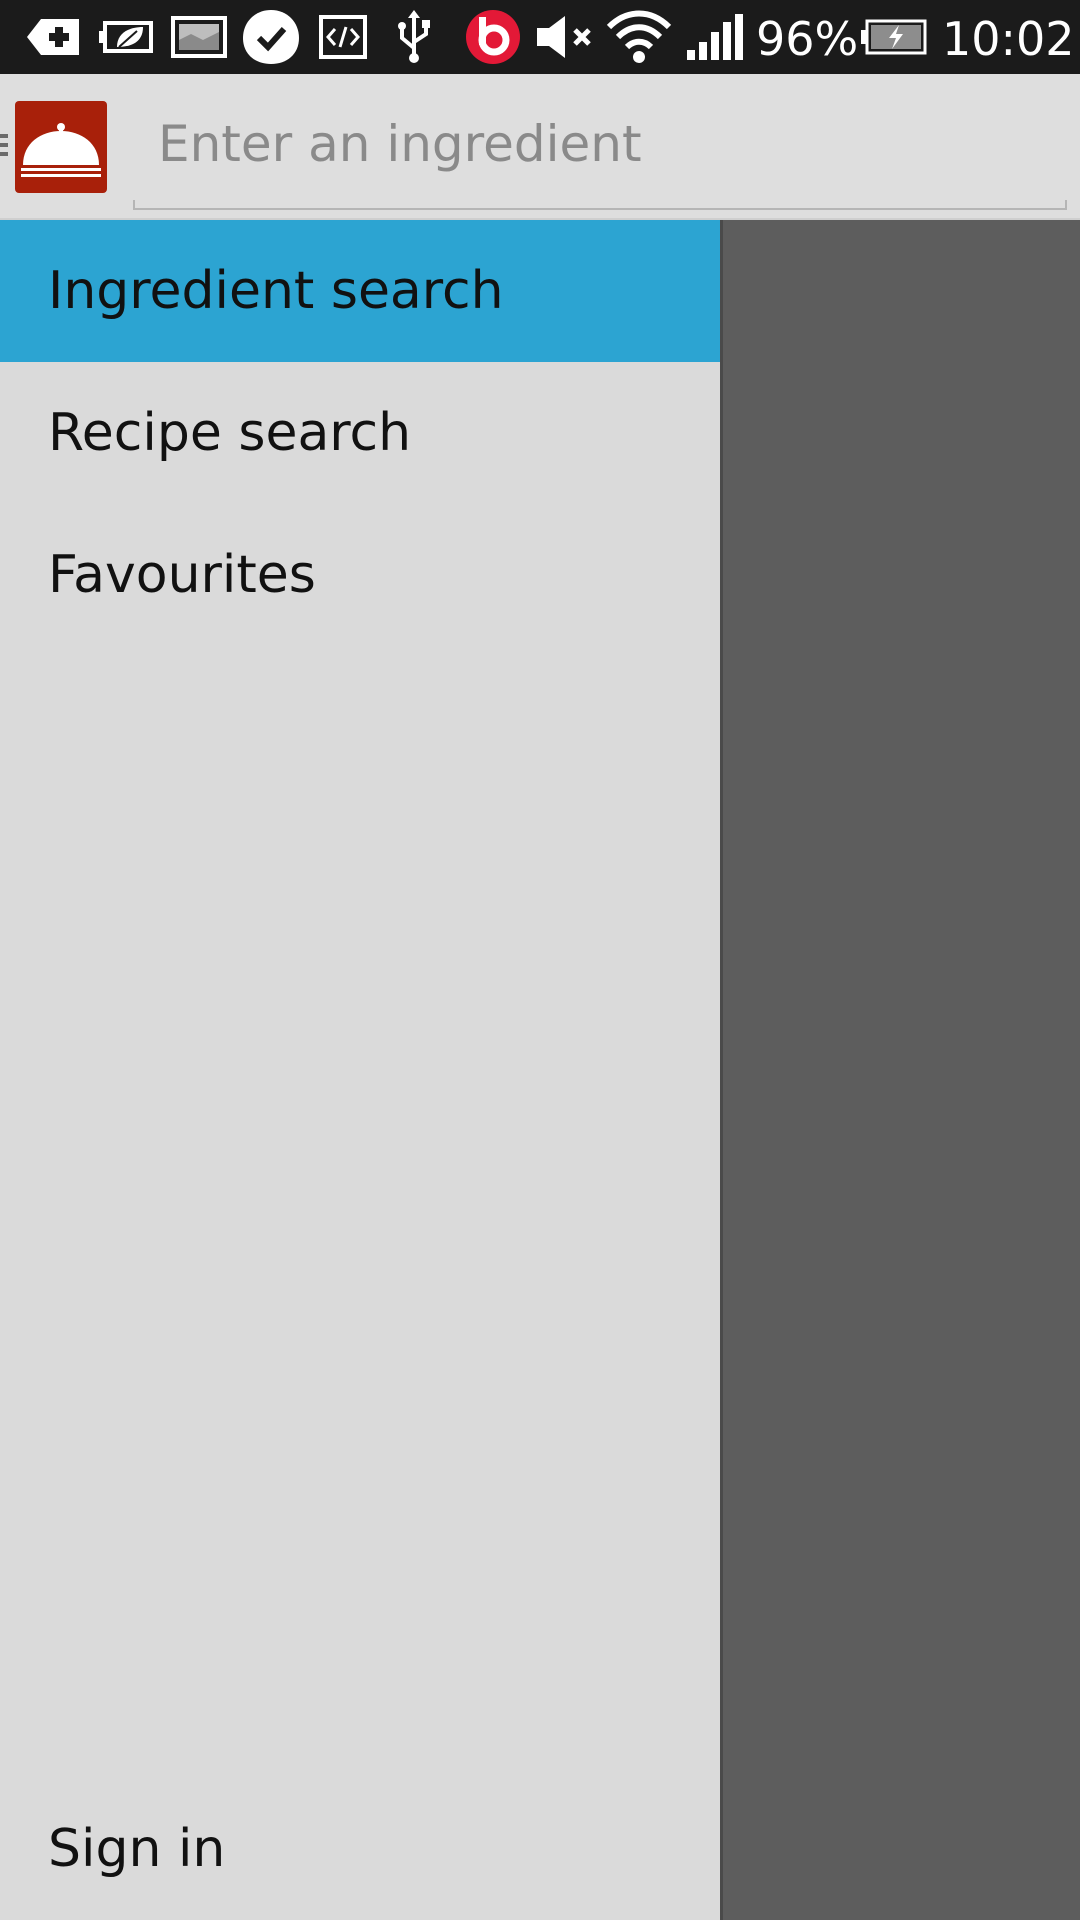  I want to click on drawer-indicator-icon, so click(4, 145).